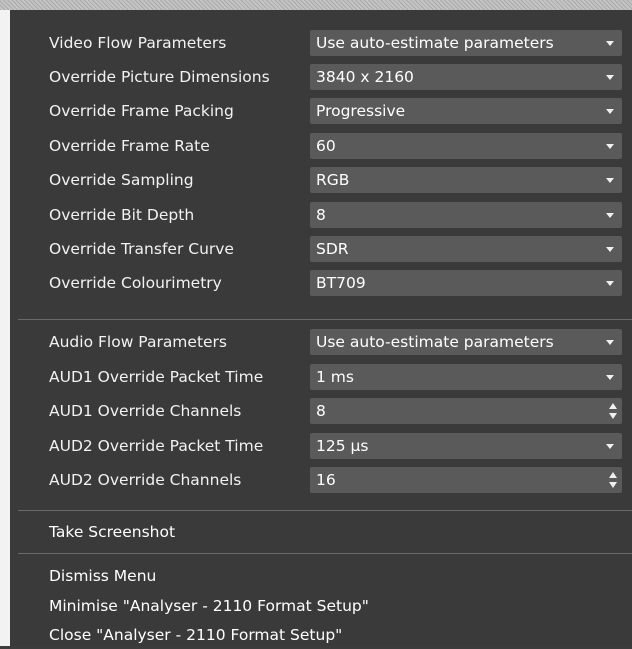 The height and width of the screenshot is (649, 632). I want to click on override-frame-packing-dropdown: Progressive, so click(466, 111).